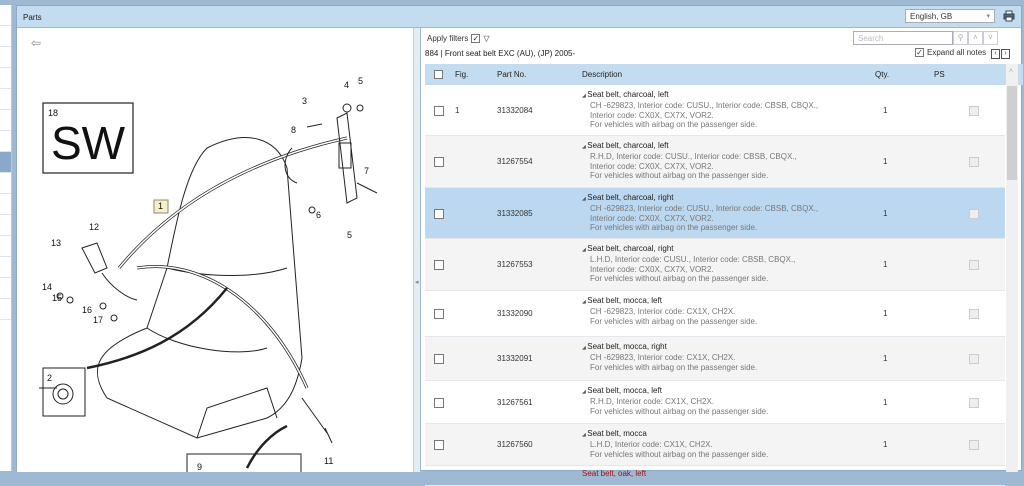  What do you see at coordinates (417, 282) in the screenshot?
I see `collapse-arrow-icon: ◂` at bounding box center [417, 282].